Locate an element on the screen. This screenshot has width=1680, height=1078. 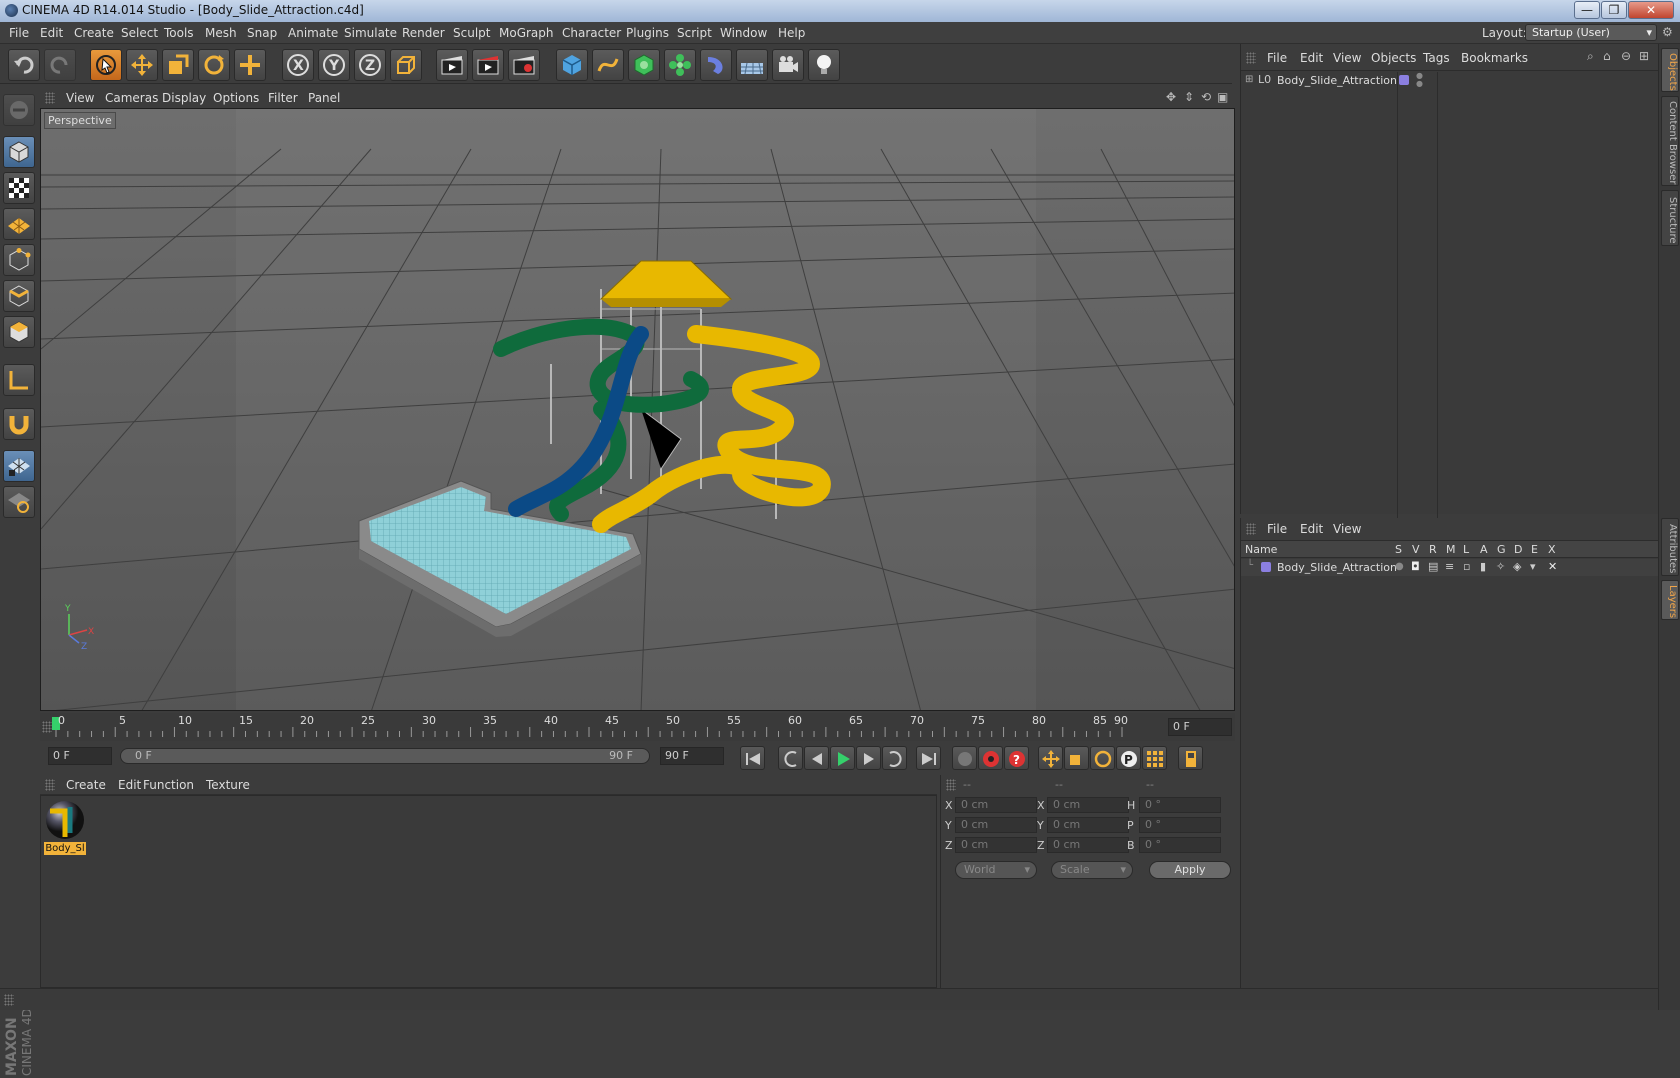
manager-toggle-icon: ≡ is located at coordinates (1449, 566).